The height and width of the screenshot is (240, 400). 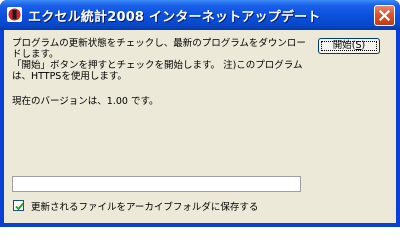 I want to click on focus-rectangle, so click(x=349, y=46).